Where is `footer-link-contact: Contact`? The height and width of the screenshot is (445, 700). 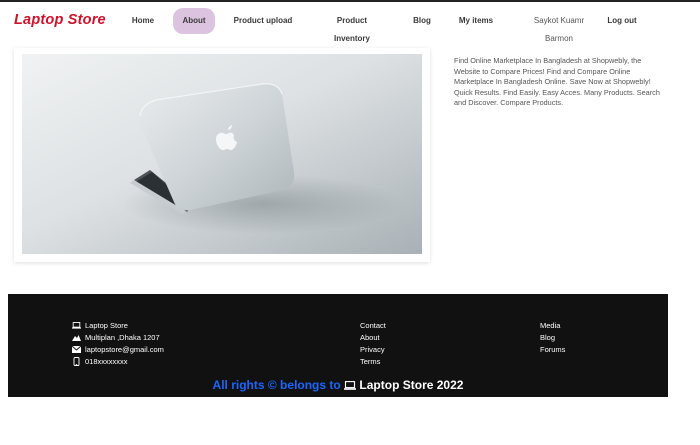 footer-link-contact: Contact is located at coordinates (373, 325).